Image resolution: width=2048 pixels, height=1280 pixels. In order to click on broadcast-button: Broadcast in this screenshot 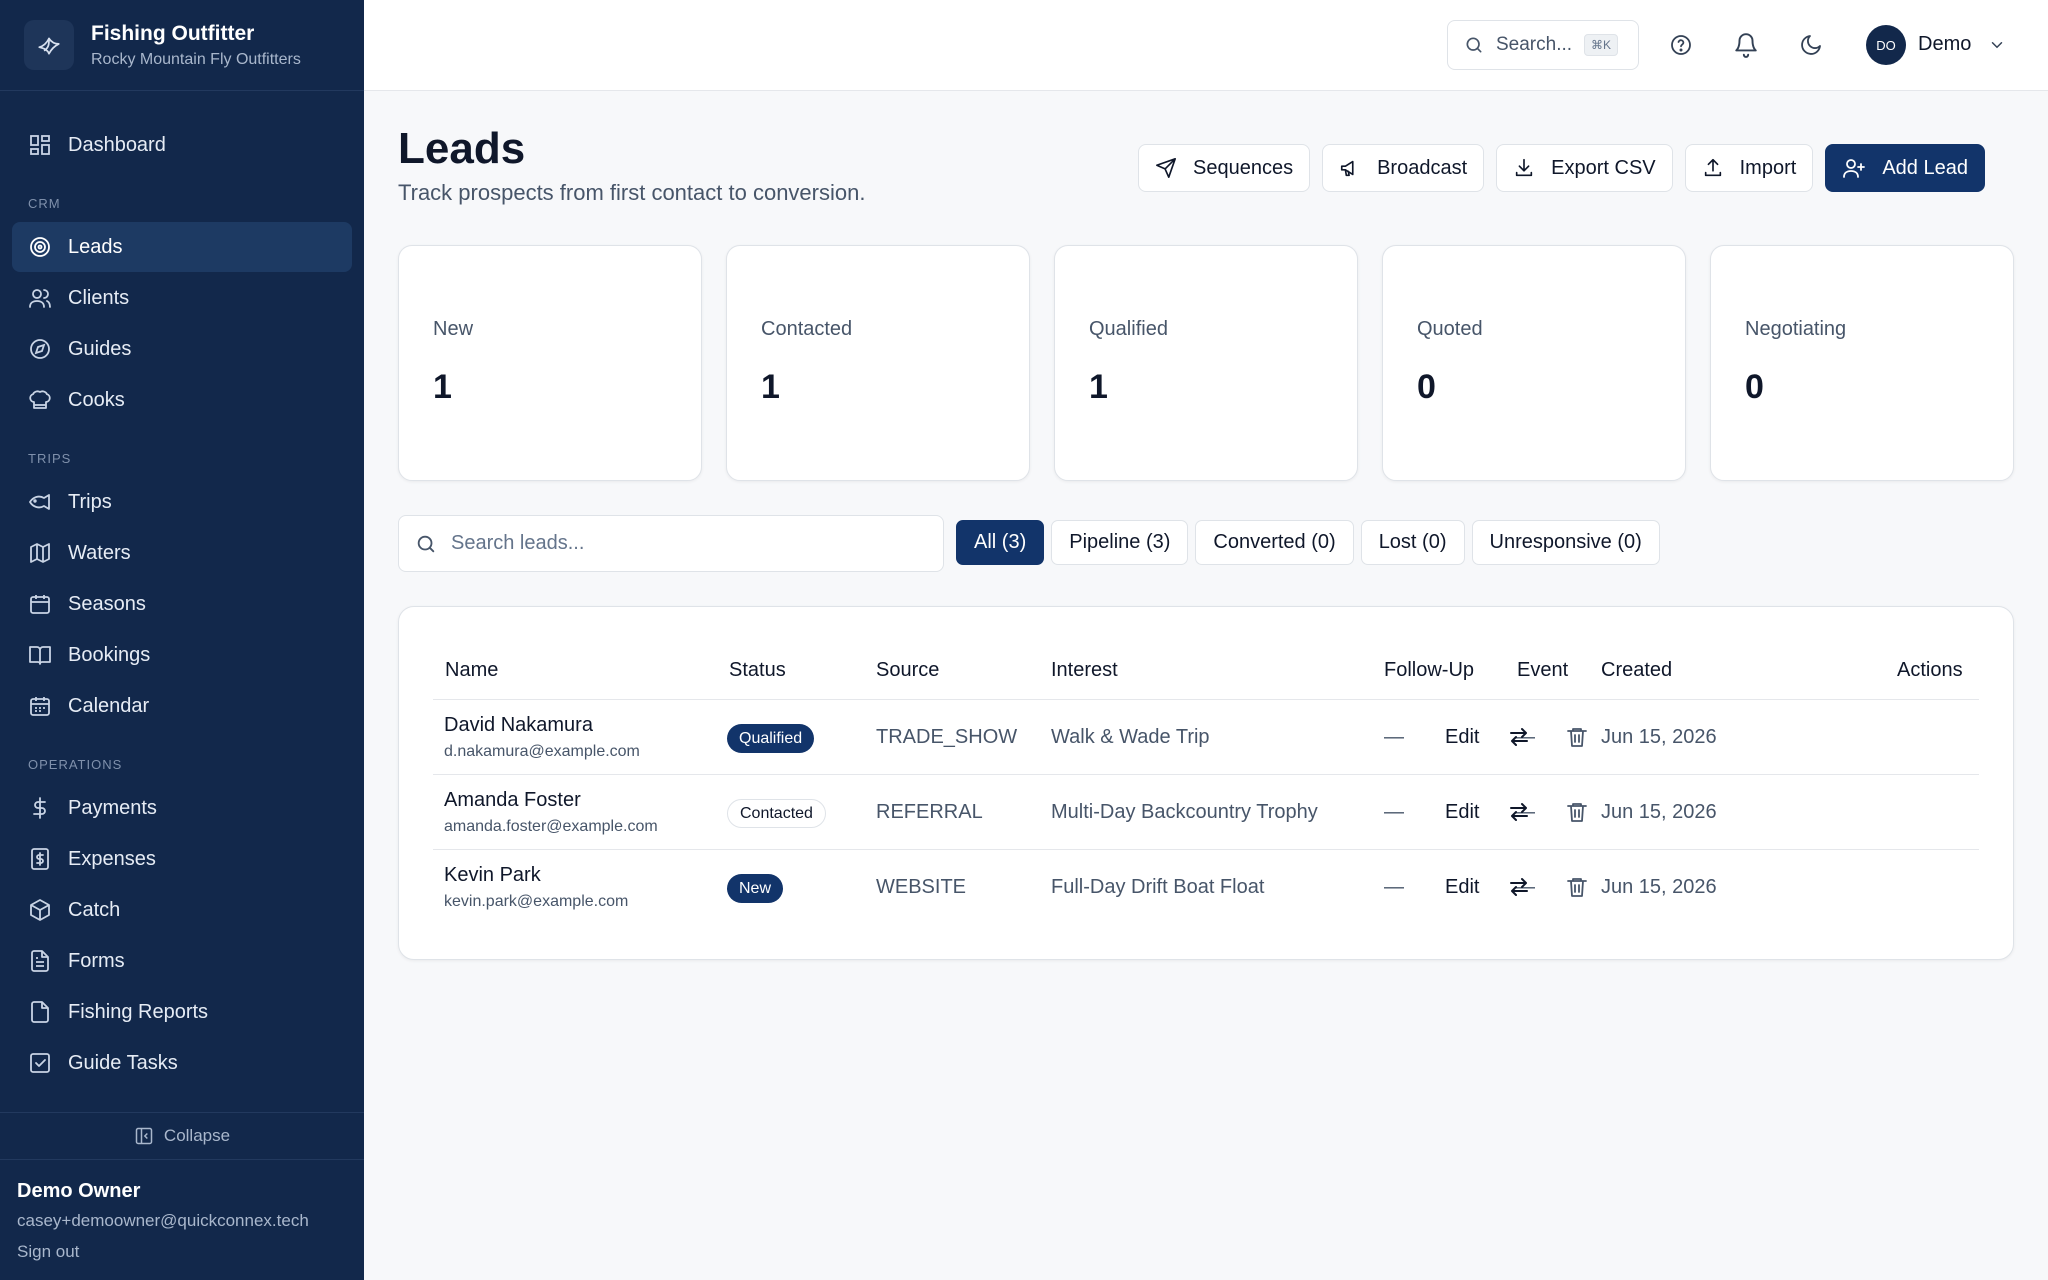, I will do `click(1403, 168)`.